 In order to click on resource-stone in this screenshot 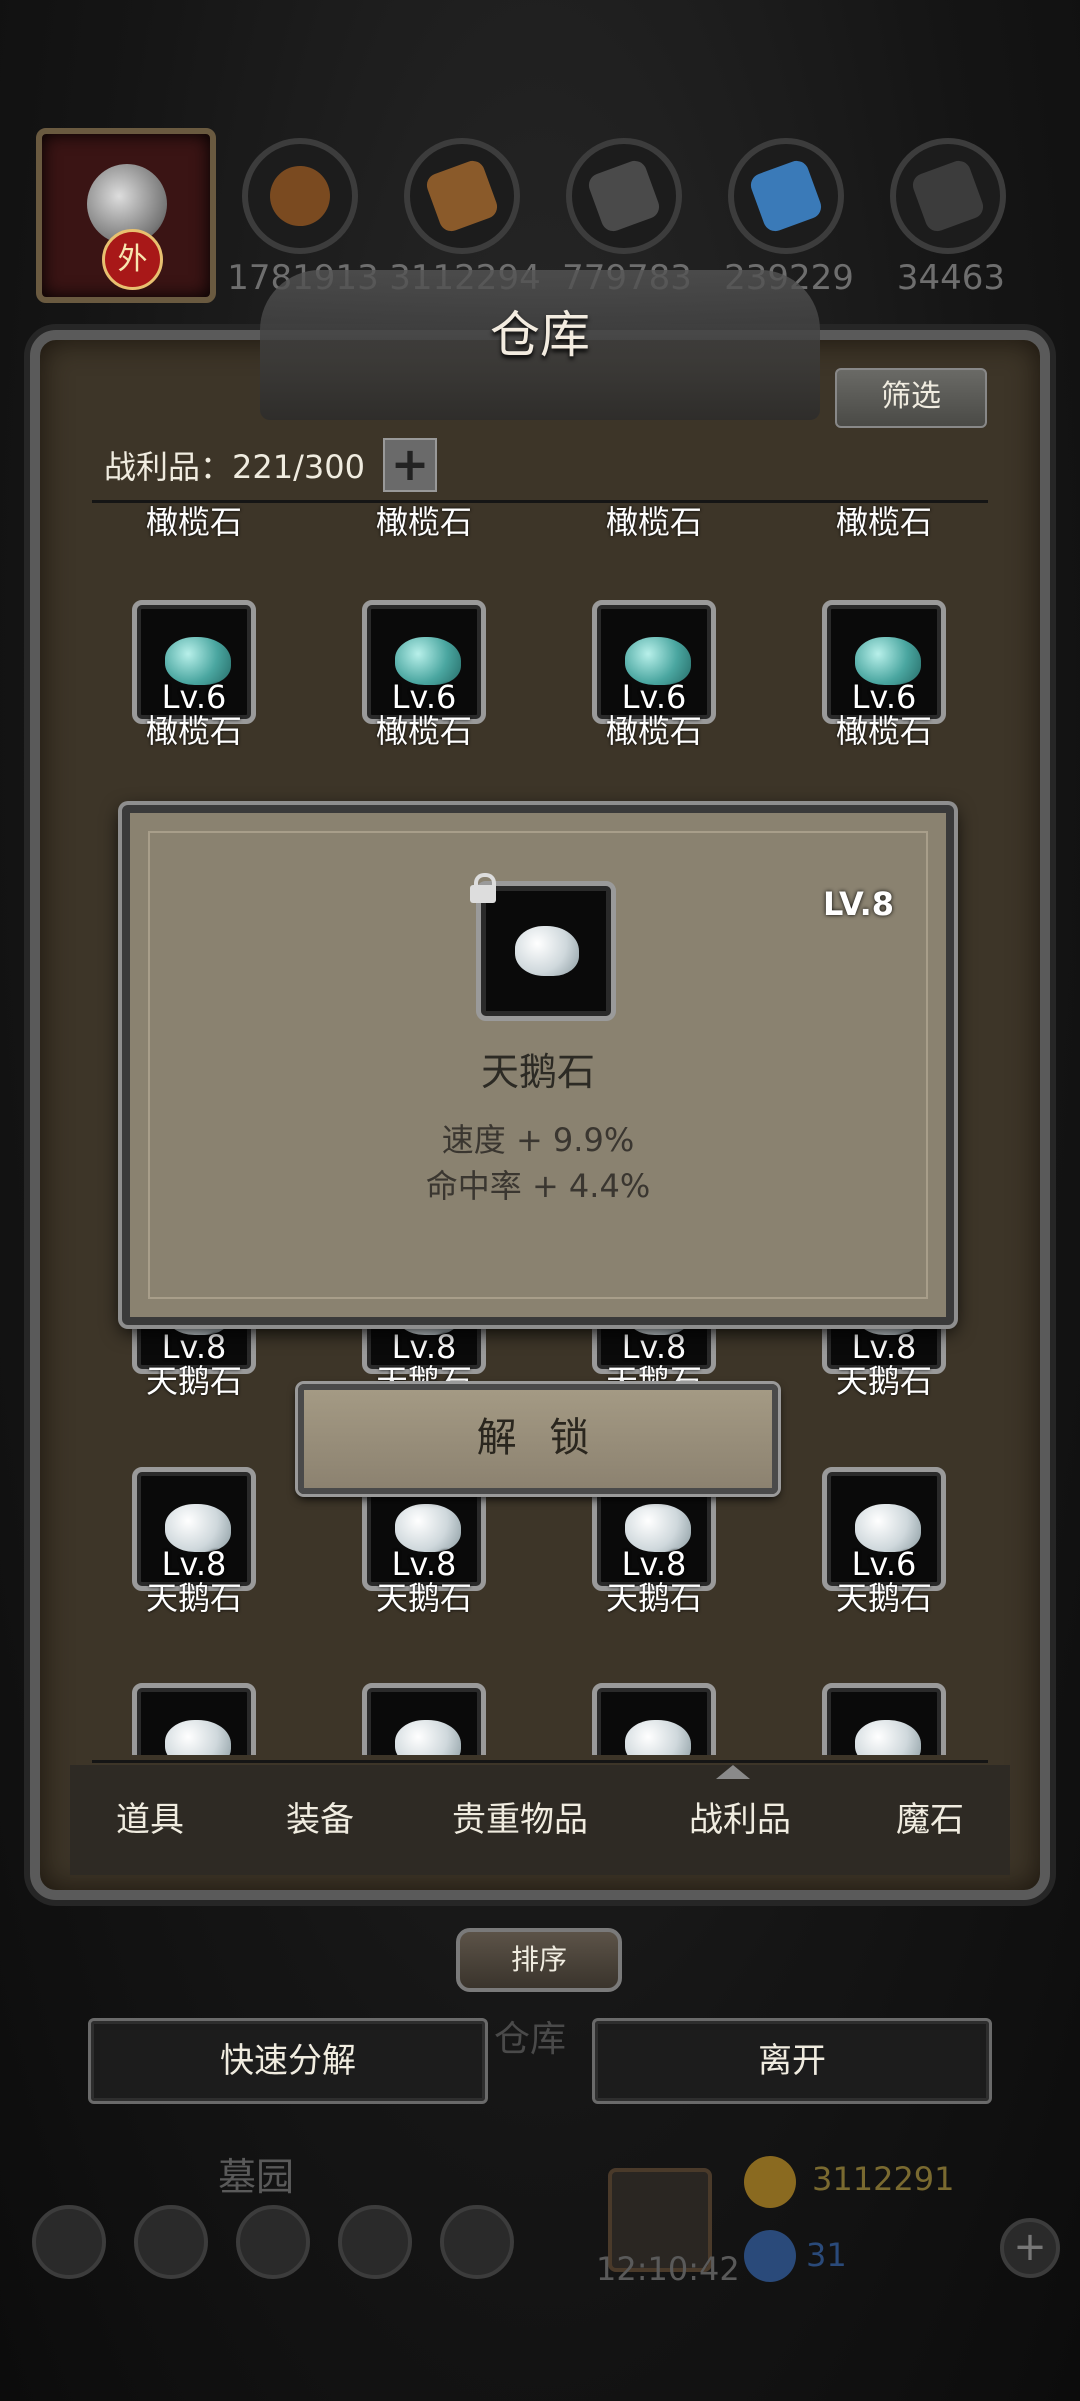, I will do `click(624, 196)`.